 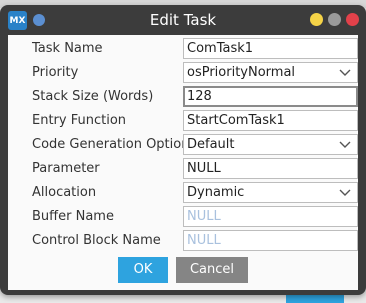 What do you see at coordinates (67, 48) in the screenshot?
I see `task-name-label: Task Name` at bounding box center [67, 48].